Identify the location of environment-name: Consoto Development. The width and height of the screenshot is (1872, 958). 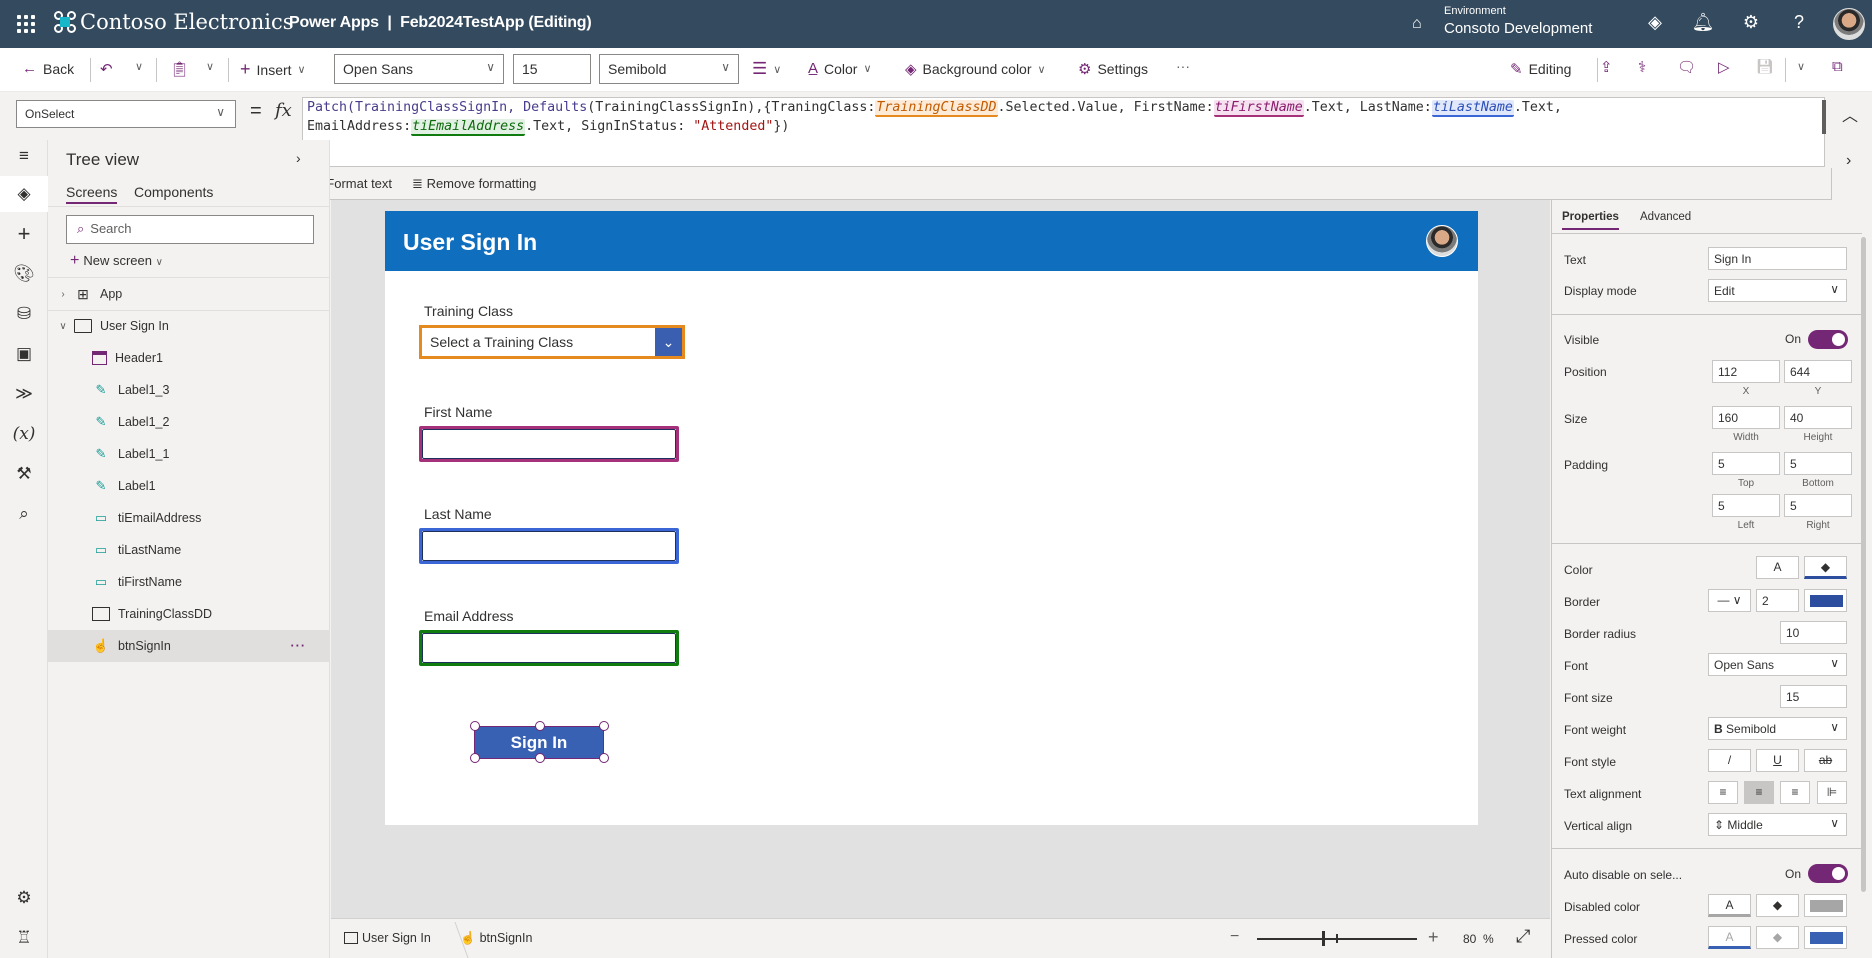
(1518, 28).